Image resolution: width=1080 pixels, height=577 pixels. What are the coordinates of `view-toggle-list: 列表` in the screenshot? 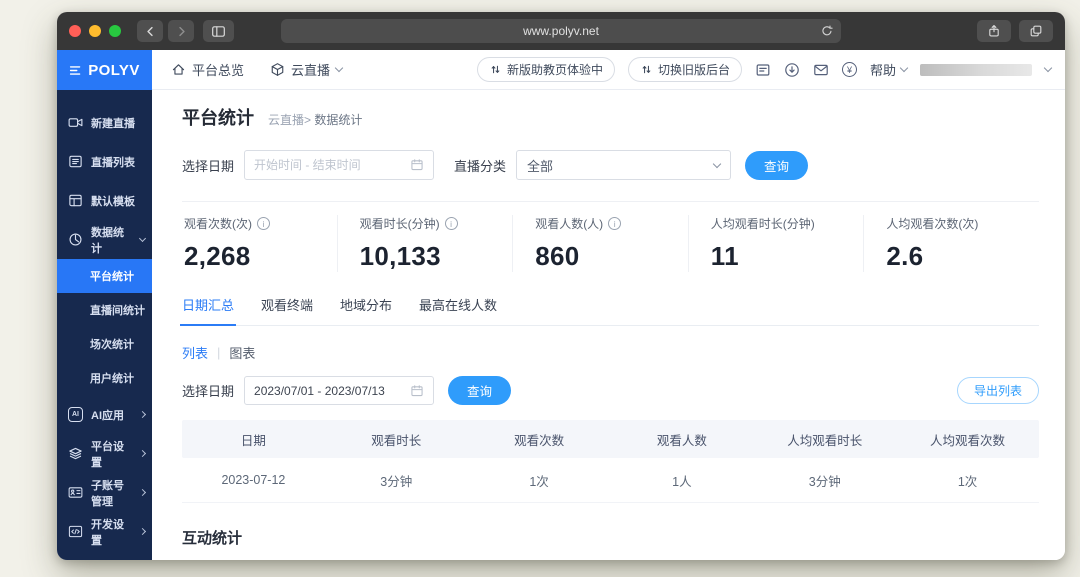 It's located at (195, 352).